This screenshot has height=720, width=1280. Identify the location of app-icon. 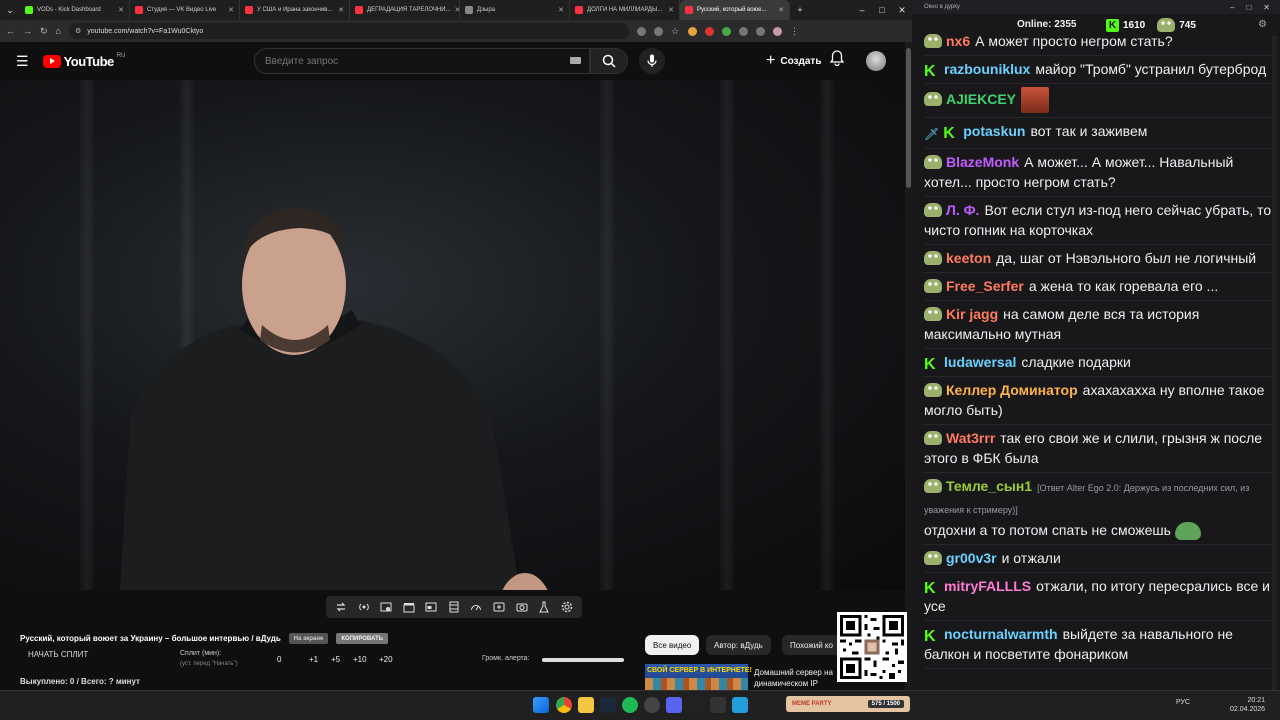
(718, 705).